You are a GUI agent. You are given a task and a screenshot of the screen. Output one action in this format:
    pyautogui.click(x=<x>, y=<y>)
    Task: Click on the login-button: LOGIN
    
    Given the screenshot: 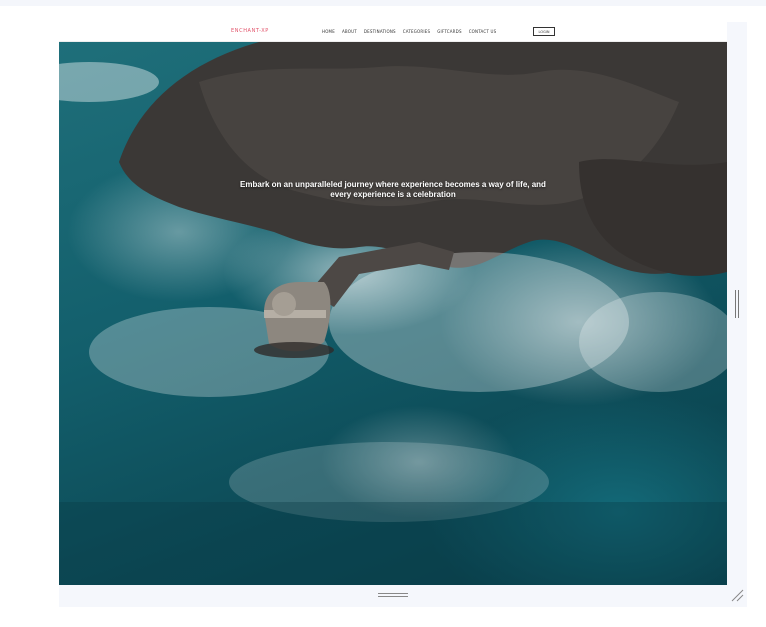 What is the action you would take?
    pyautogui.click(x=544, y=31)
    